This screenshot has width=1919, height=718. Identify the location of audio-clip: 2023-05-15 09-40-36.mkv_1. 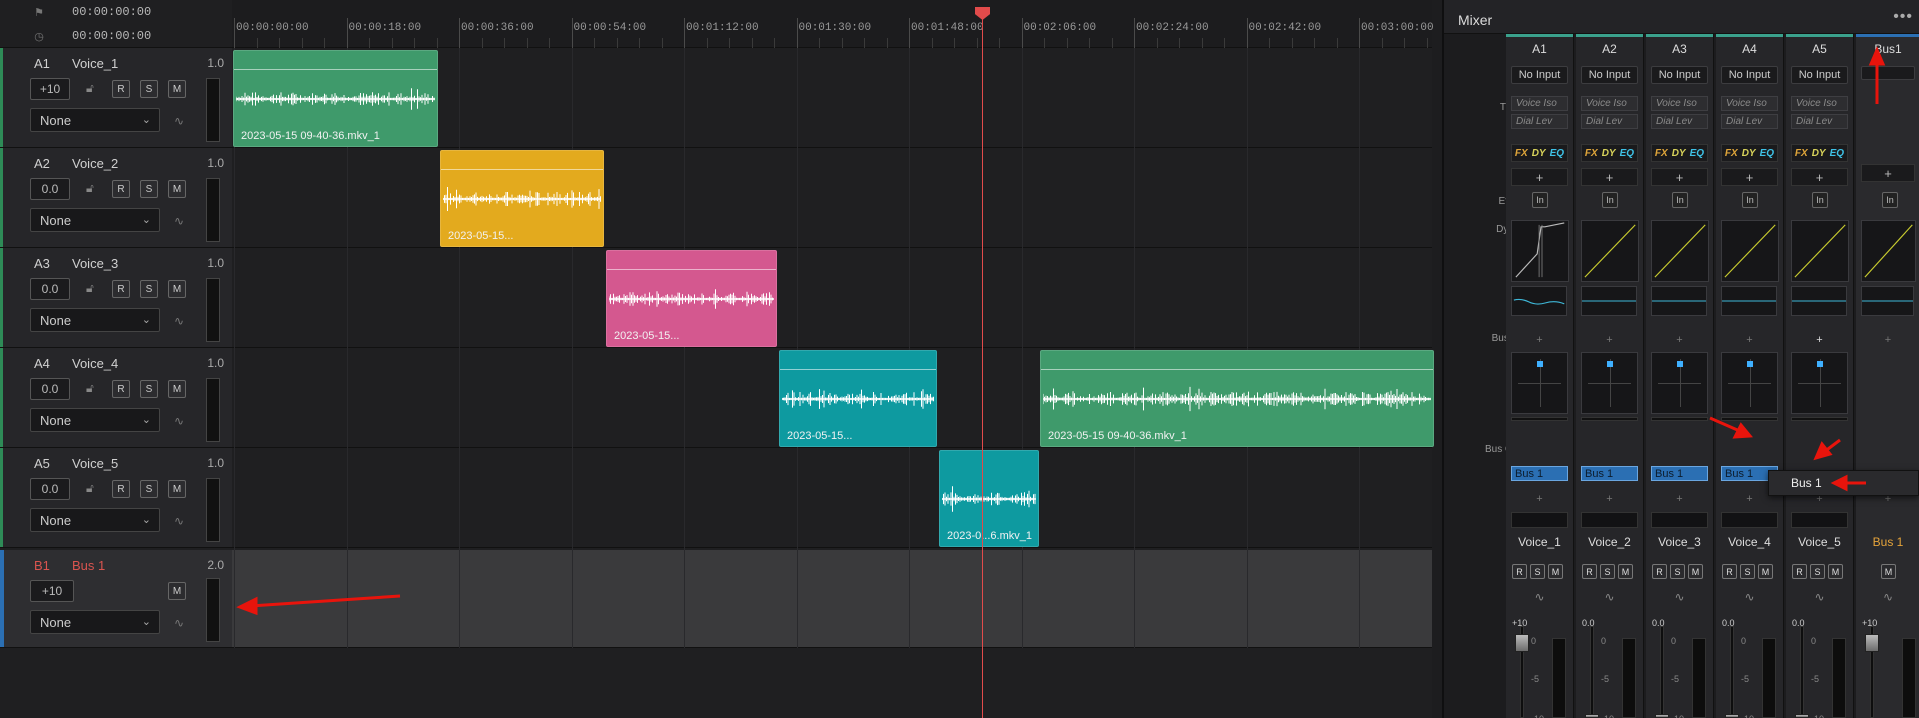
(335, 98).